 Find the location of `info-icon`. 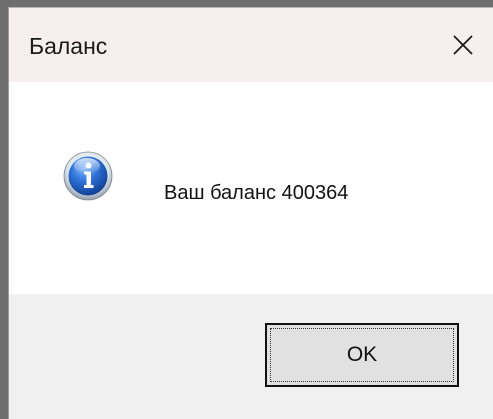

info-icon is located at coordinates (88, 176).